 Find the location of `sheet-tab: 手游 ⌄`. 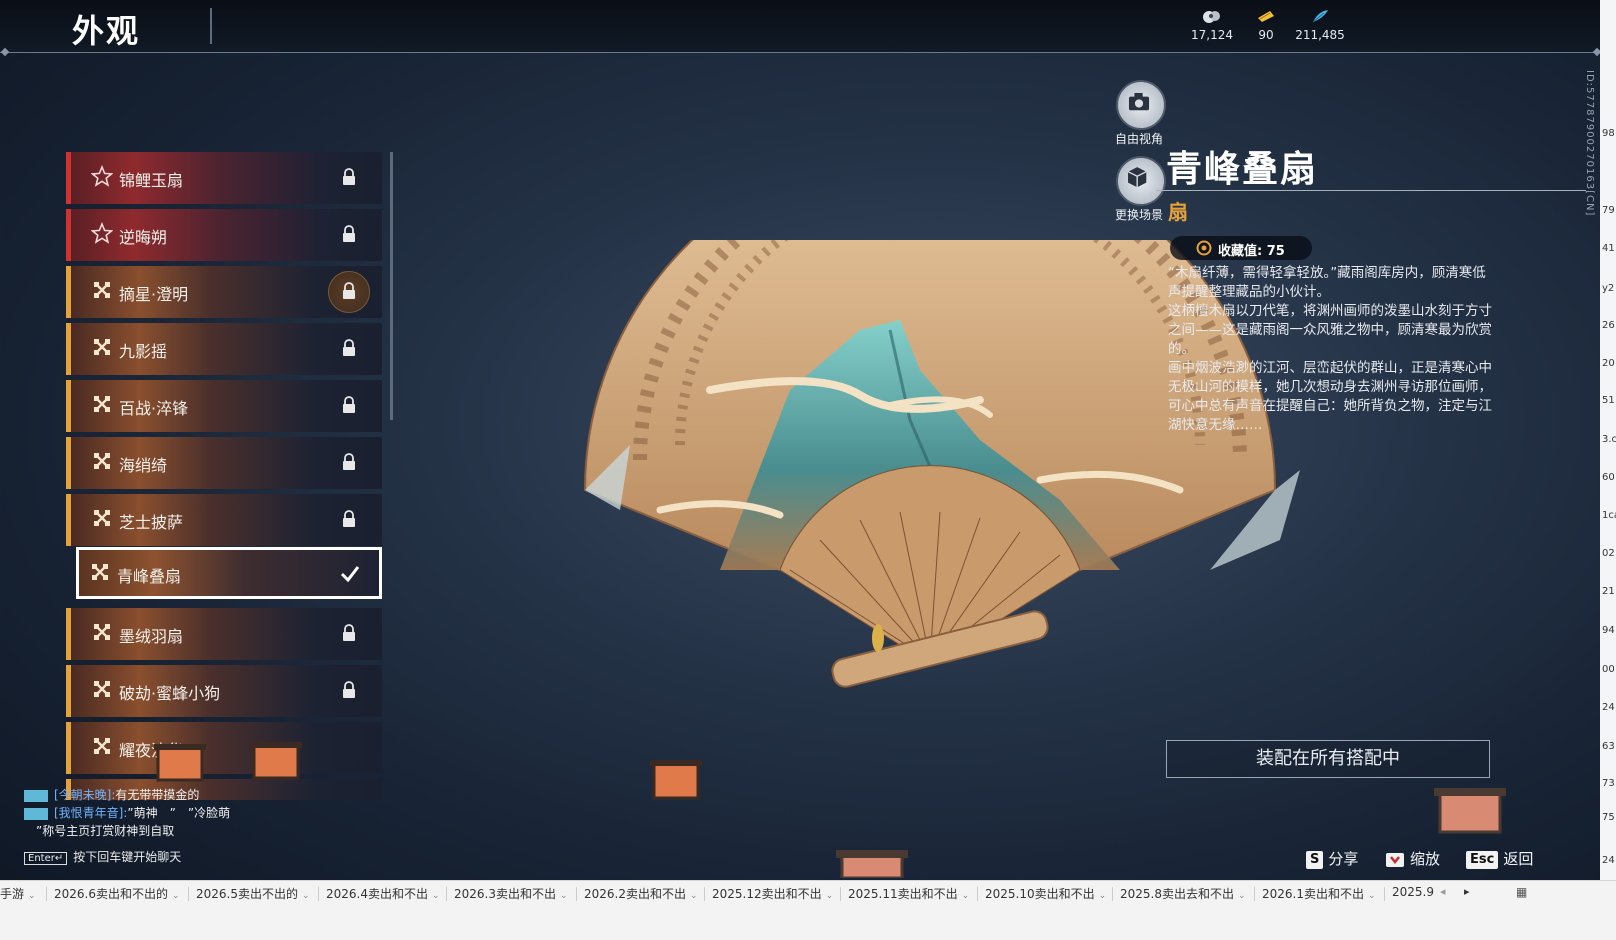

sheet-tab: 手游 ⌄ is located at coordinates (18, 893).